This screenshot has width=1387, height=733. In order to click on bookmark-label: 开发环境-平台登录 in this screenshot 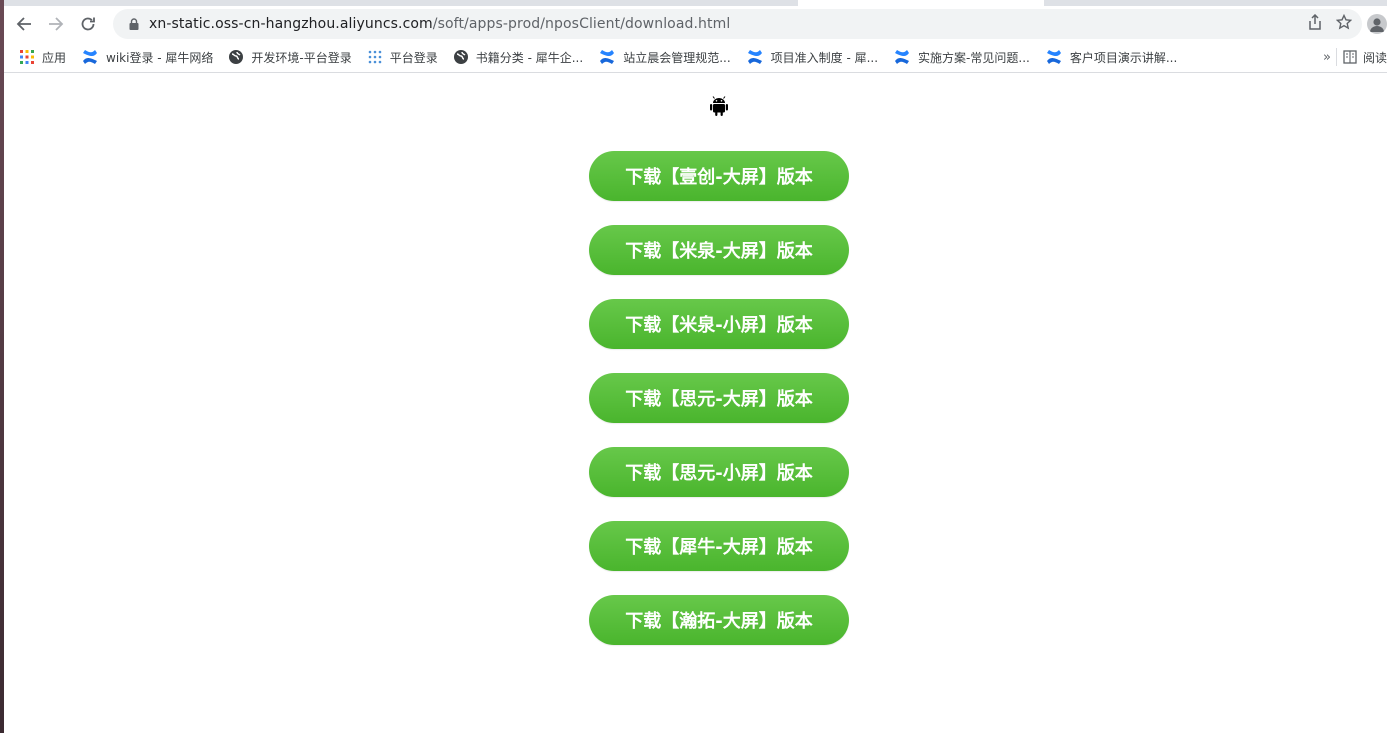, I will do `click(301, 57)`.